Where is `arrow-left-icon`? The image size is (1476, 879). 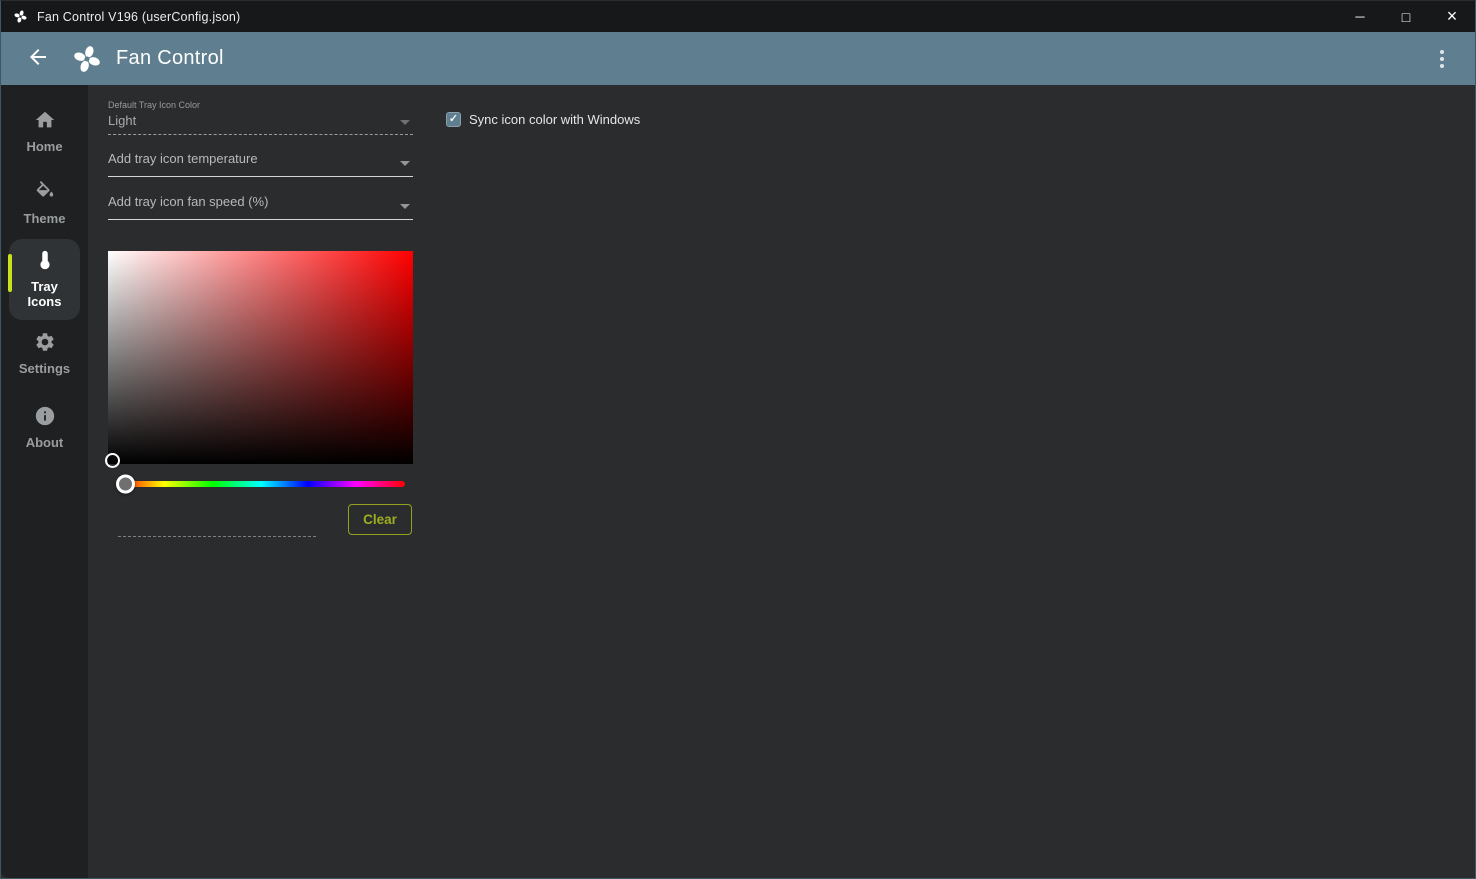
arrow-left-icon is located at coordinates (38, 58).